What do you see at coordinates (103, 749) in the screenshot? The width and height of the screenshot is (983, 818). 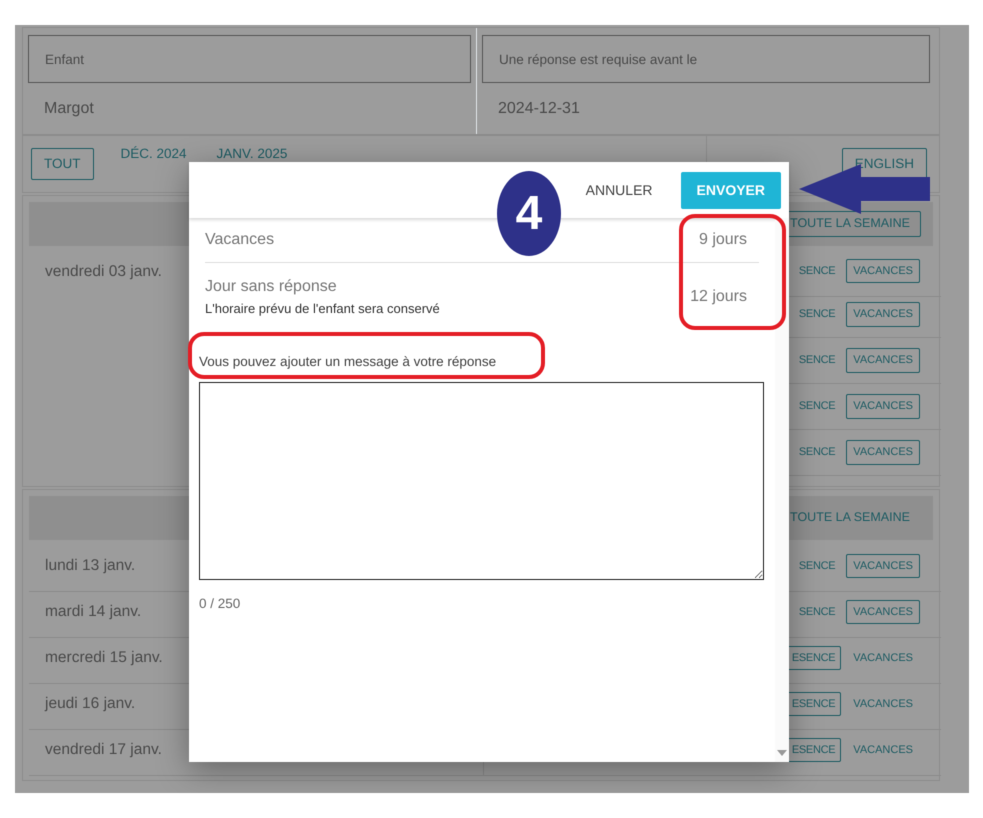 I see `day-label: vendredi 17 janv.` at bounding box center [103, 749].